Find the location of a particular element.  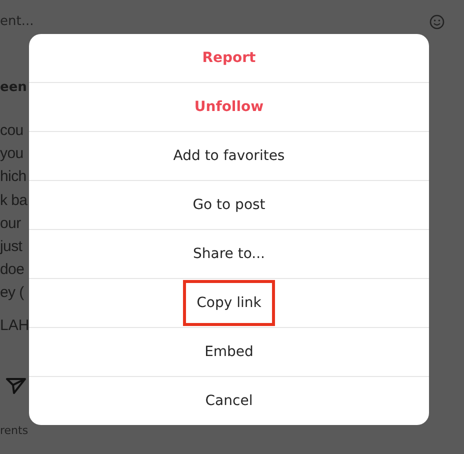

send-icon is located at coordinates (16, 386).